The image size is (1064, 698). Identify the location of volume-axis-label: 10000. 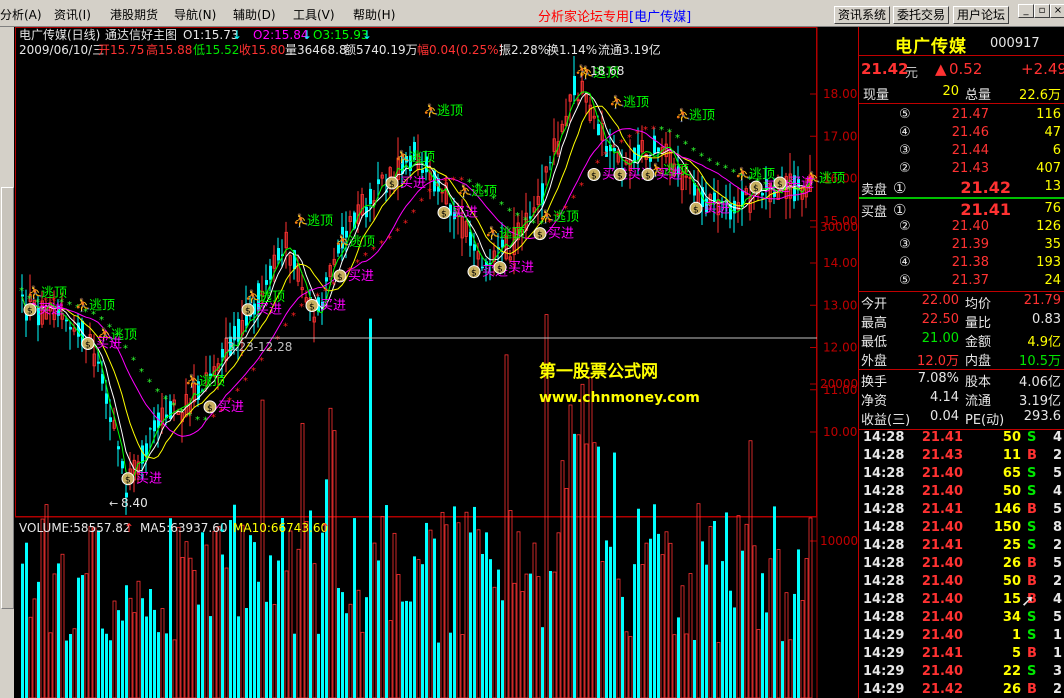
(839, 541).